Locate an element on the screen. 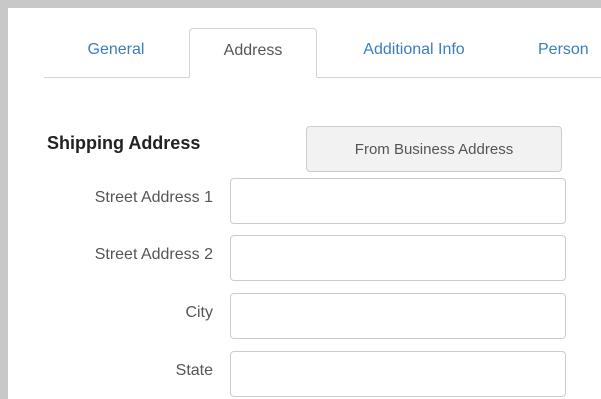 This screenshot has width=601, height=399. tab-address: Address is located at coordinates (253, 53).